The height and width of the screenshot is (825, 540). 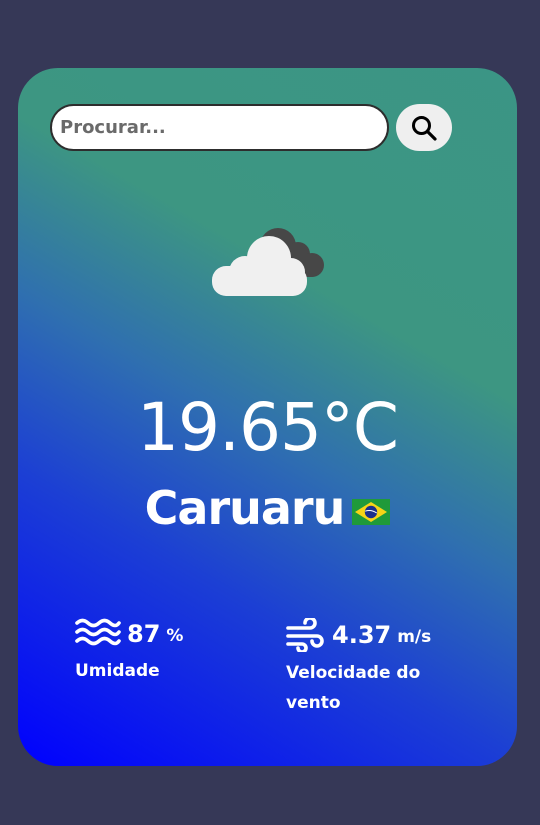 What do you see at coordinates (117, 671) in the screenshot?
I see `humidity-label: Umidade` at bounding box center [117, 671].